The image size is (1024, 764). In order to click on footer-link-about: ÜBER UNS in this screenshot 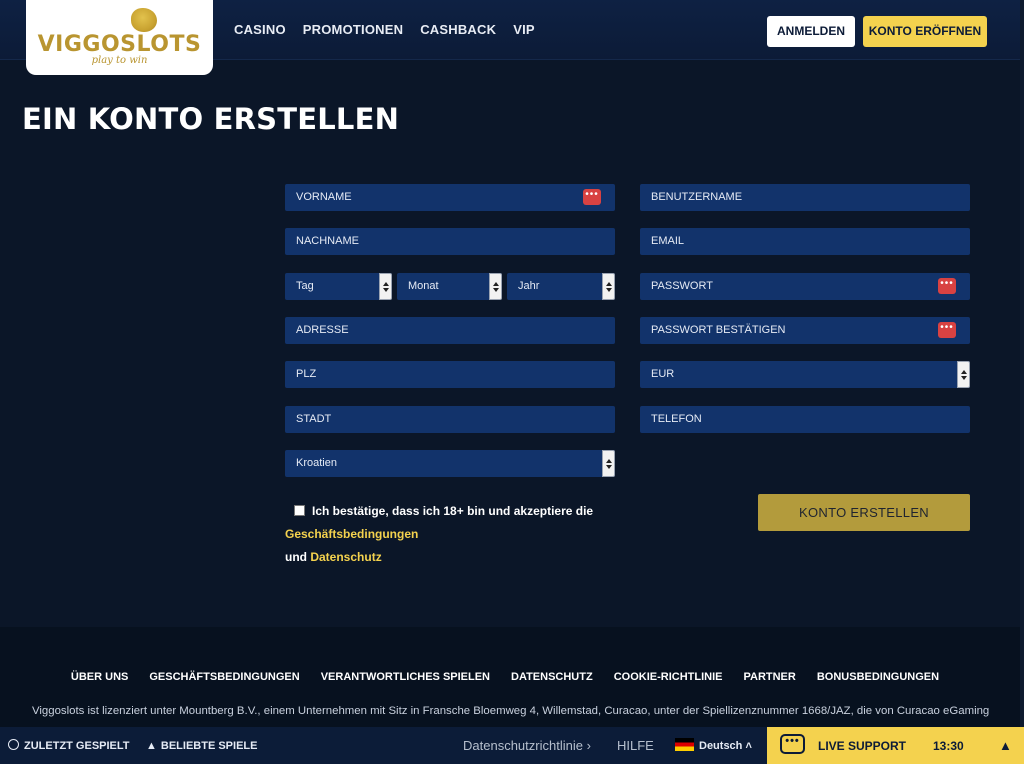, I will do `click(99, 677)`.